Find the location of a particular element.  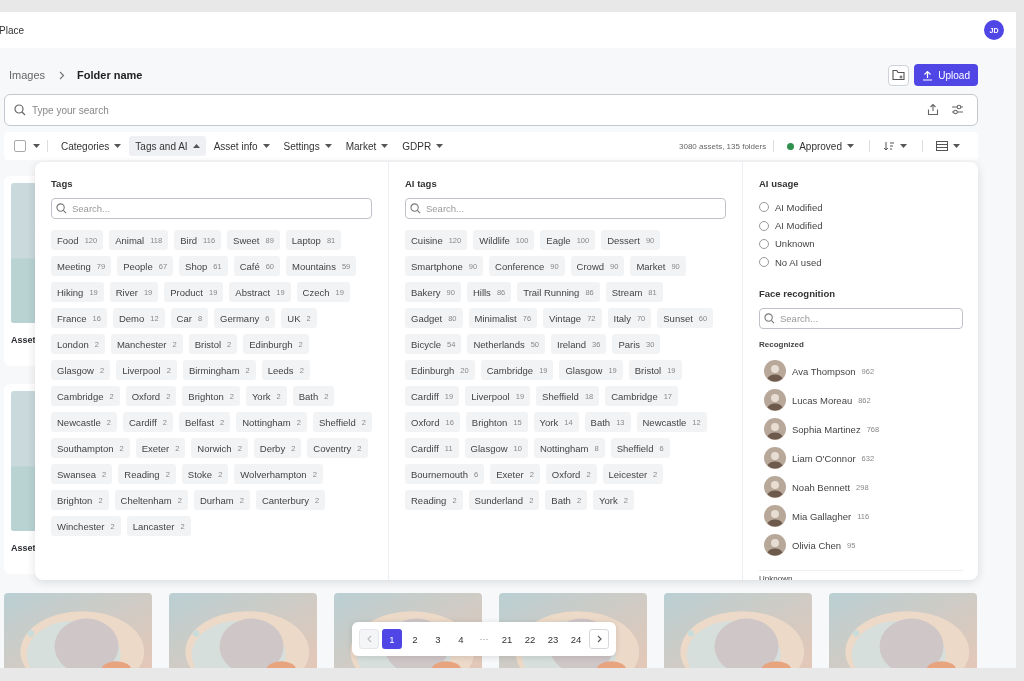

select-all-checkbox is located at coordinates (20, 146).